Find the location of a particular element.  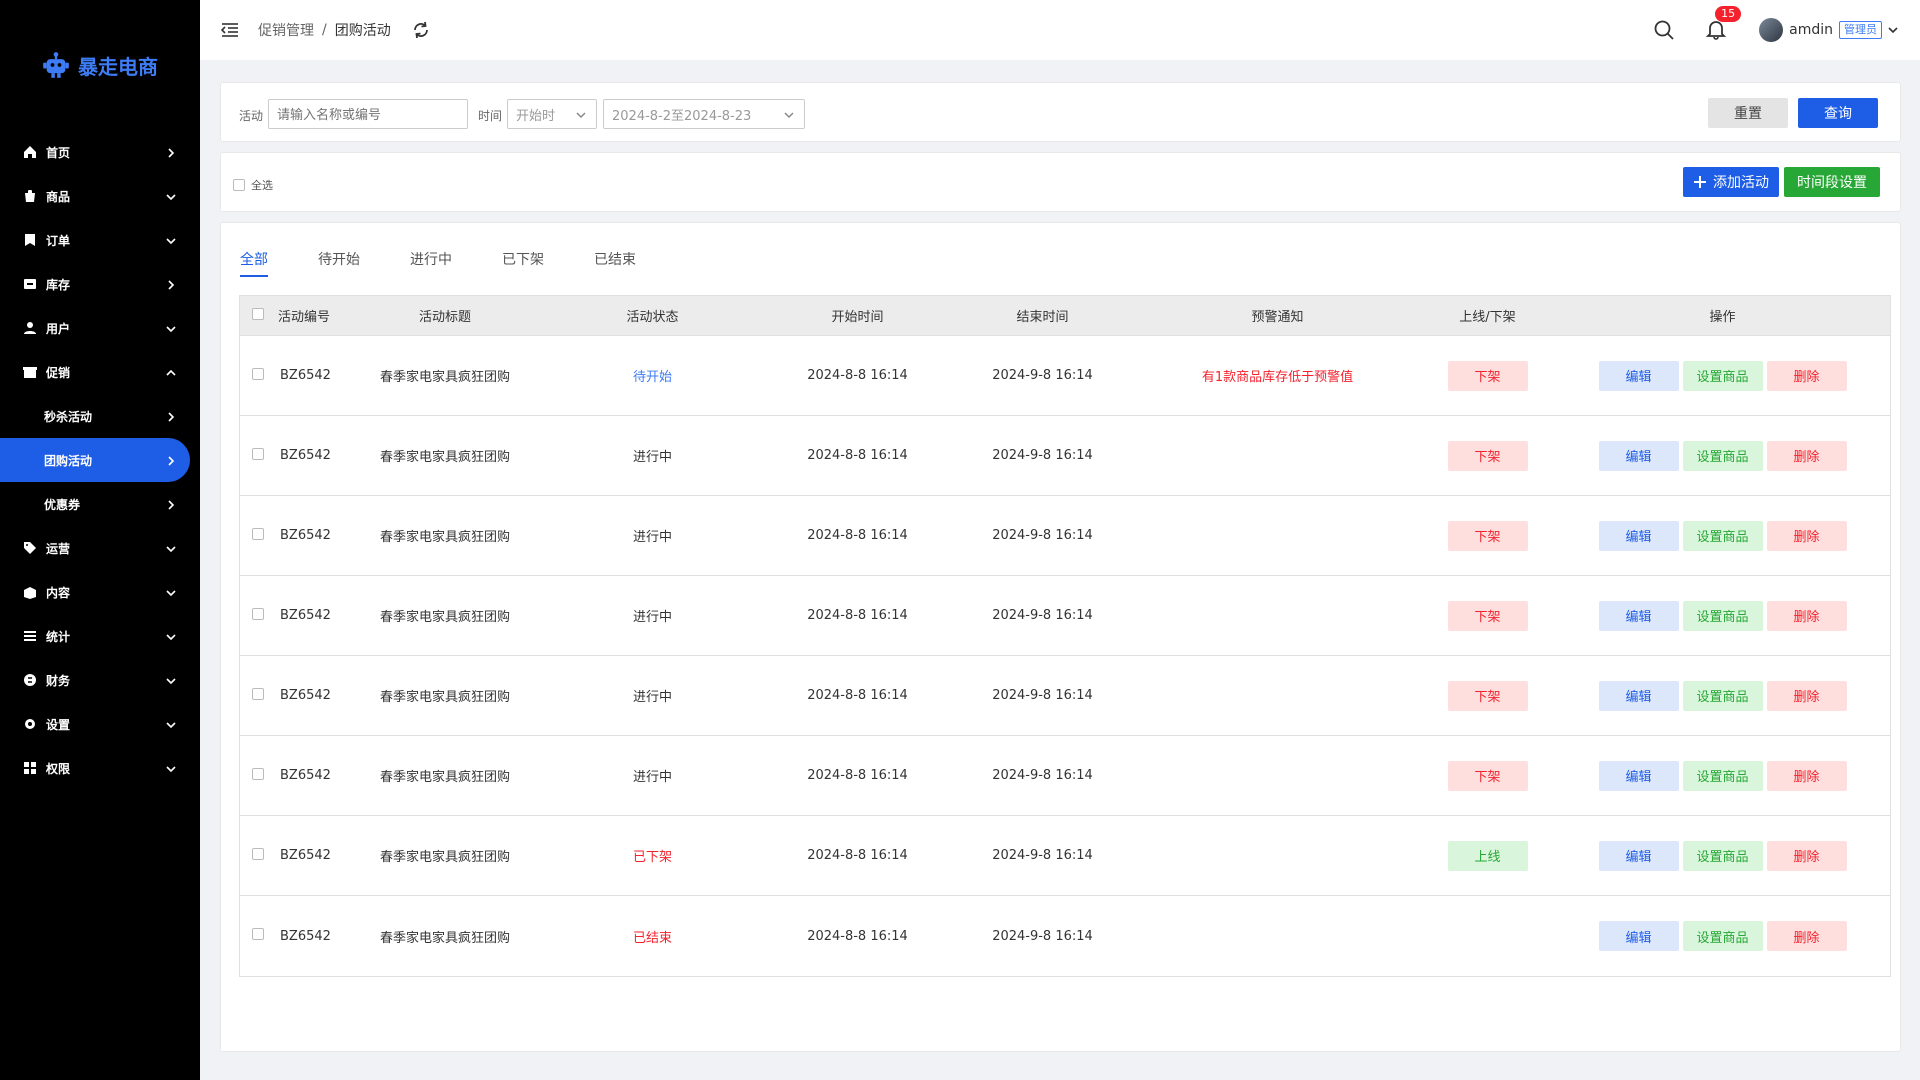

sidebar-item-13: 设置 is located at coordinates (100, 724).